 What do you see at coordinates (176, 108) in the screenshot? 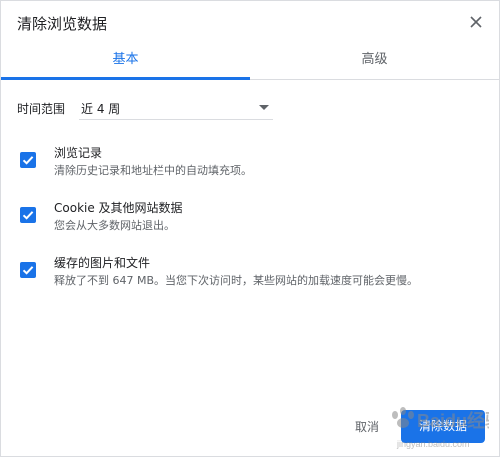
I see `time-range-select: 近 4 周` at bounding box center [176, 108].